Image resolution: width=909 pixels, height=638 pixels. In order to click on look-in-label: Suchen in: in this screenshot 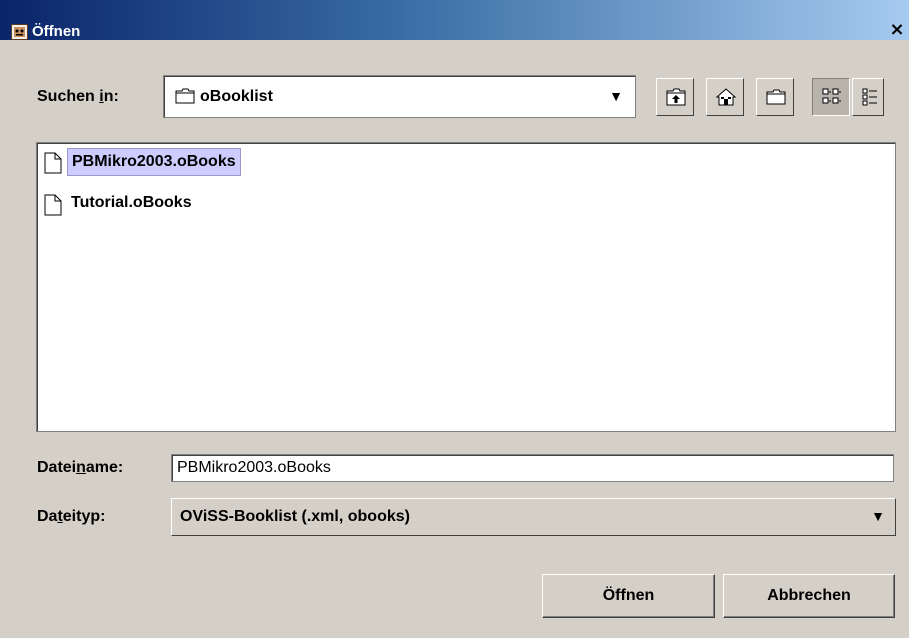, I will do `click(78, 97)`.